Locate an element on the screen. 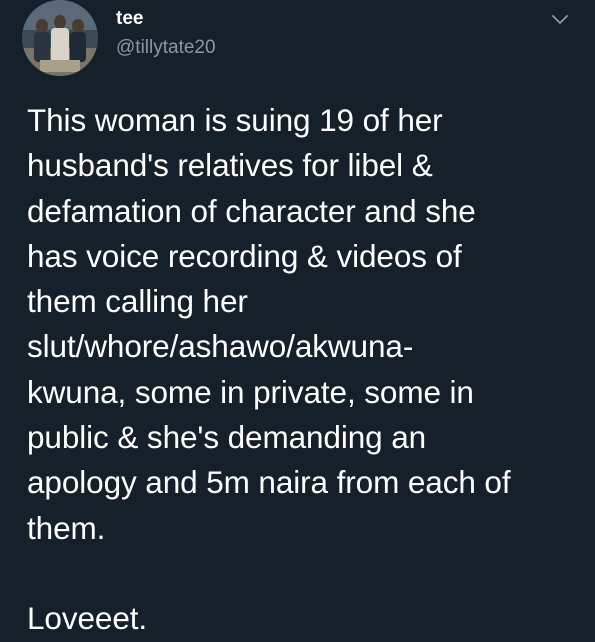 This screenshot has height=642, width=595. user-handle: @tillytate20 is located at coordinates (166, 48).